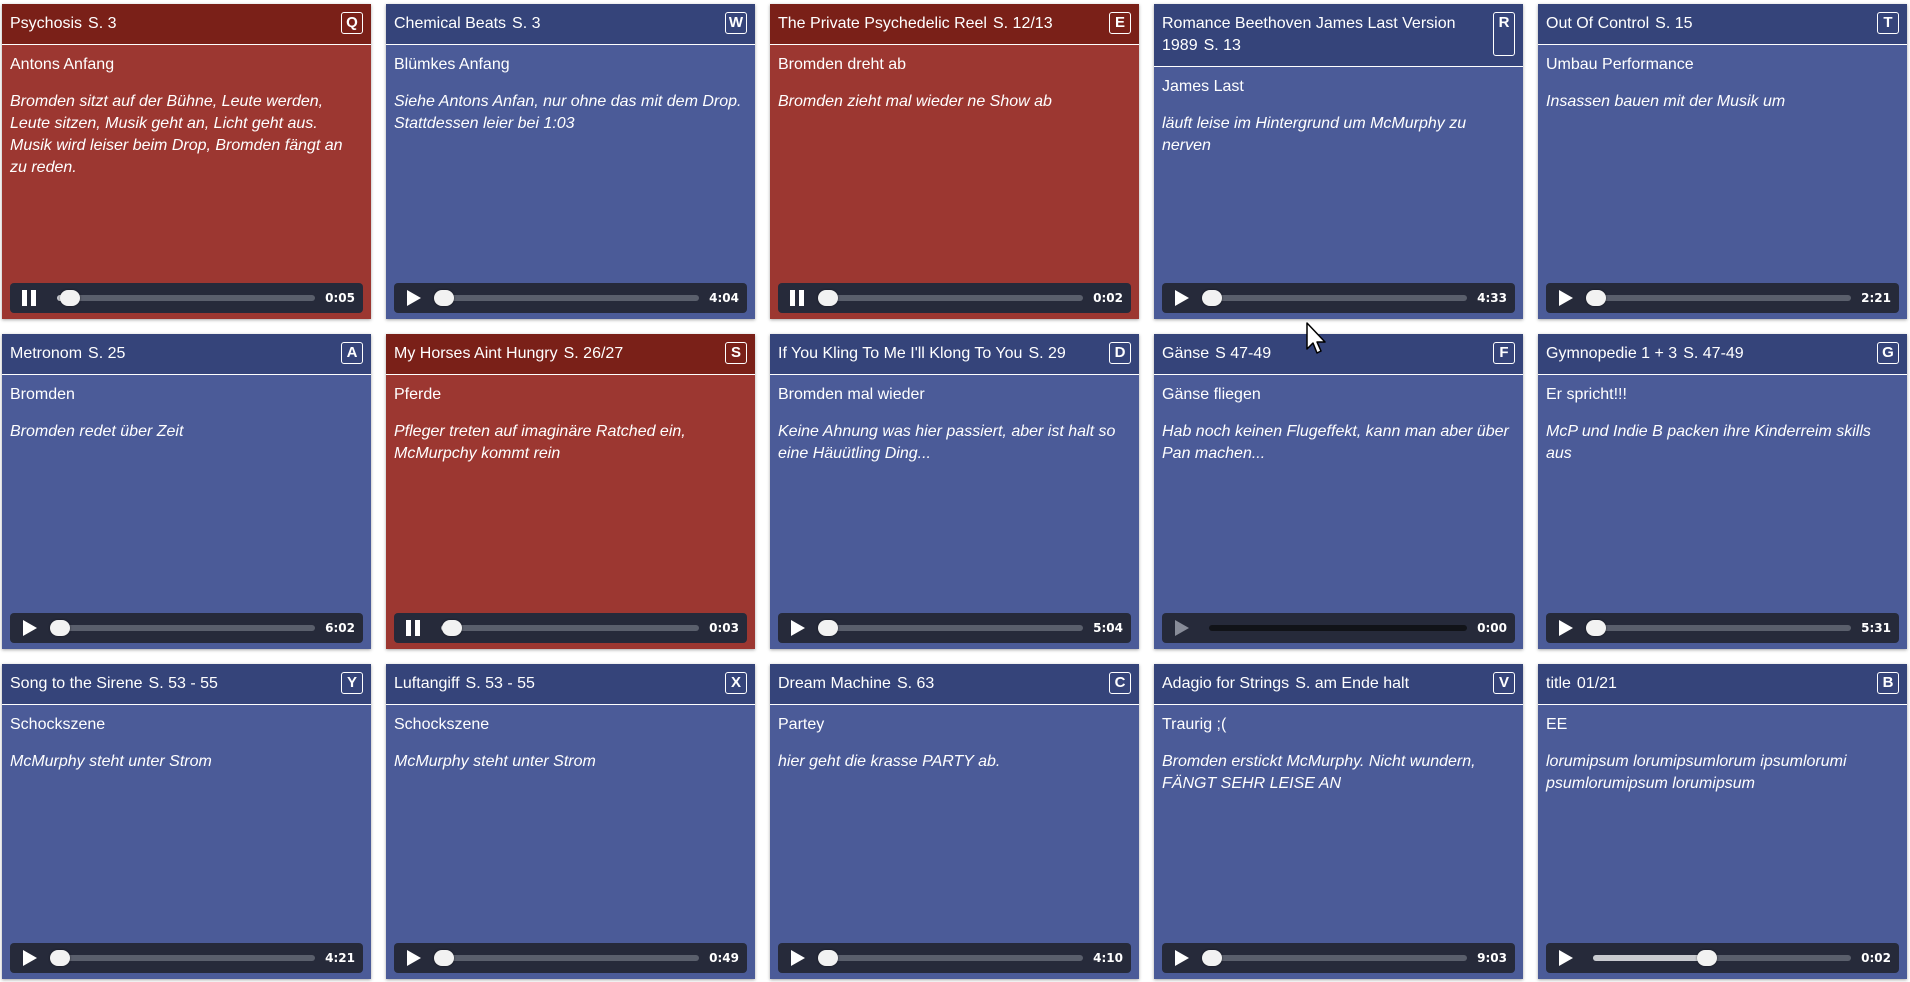 This screenshot has height=982, width=1910. I want to click on audio-player: 0:03, so click(570, 628).